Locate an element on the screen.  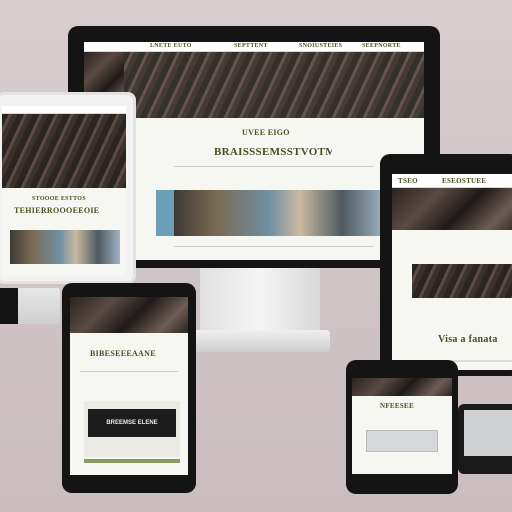
tablet-right-headline: Visa a fanata is located at coordinates (468, 339).